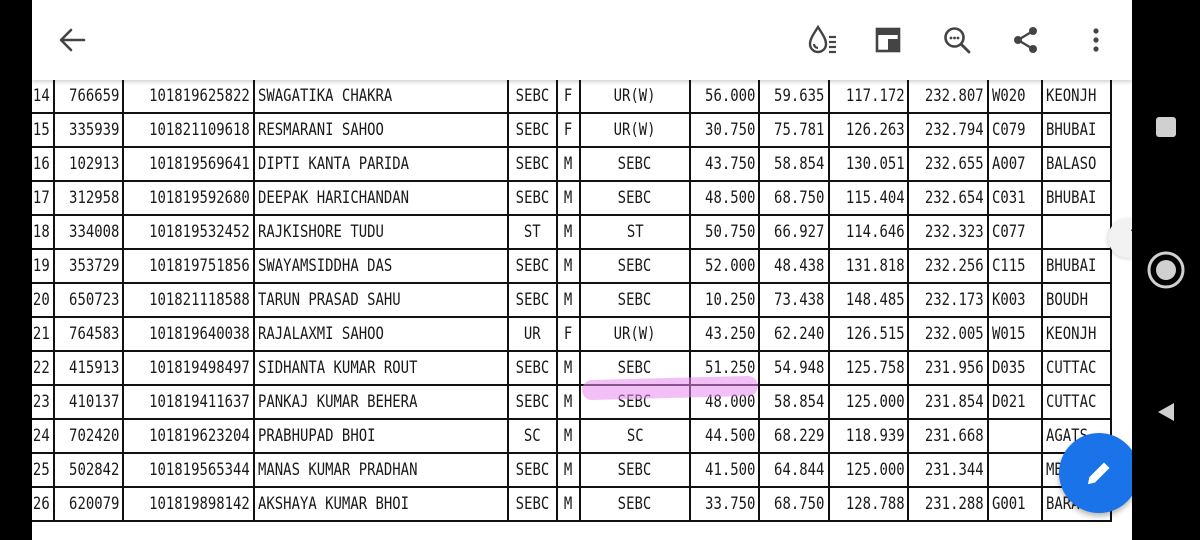 Image resolution: width=1200 pixels, height=540 pixels. Describe the element at coordinates (955, 164) in the screenshot. I see `cell-total-text: 232.655` at that location.